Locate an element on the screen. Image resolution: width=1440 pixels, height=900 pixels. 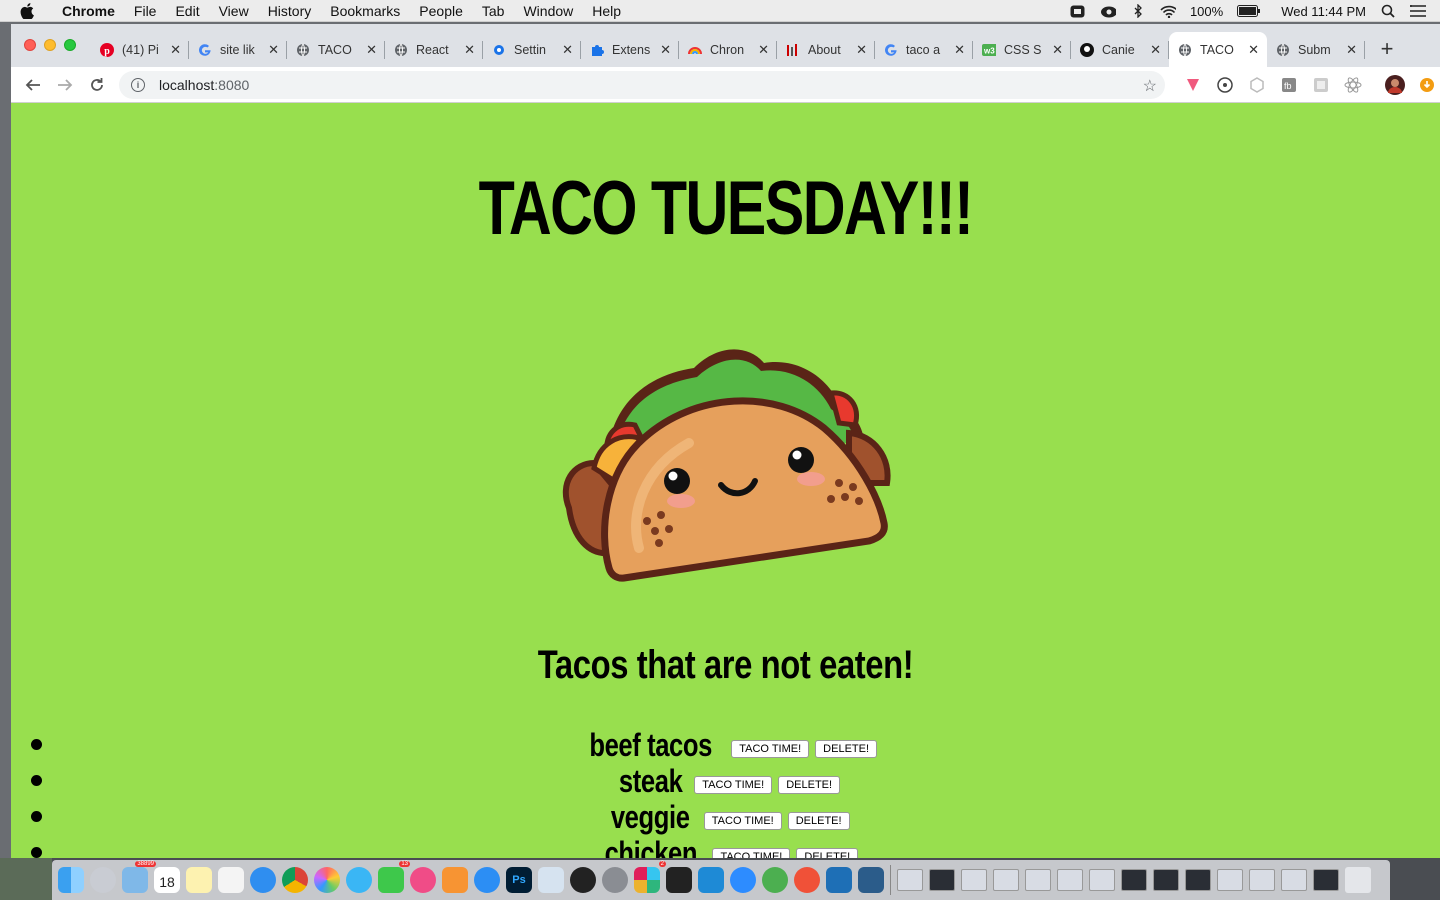
screen-record-icon is located at coordinates (1078, 11).